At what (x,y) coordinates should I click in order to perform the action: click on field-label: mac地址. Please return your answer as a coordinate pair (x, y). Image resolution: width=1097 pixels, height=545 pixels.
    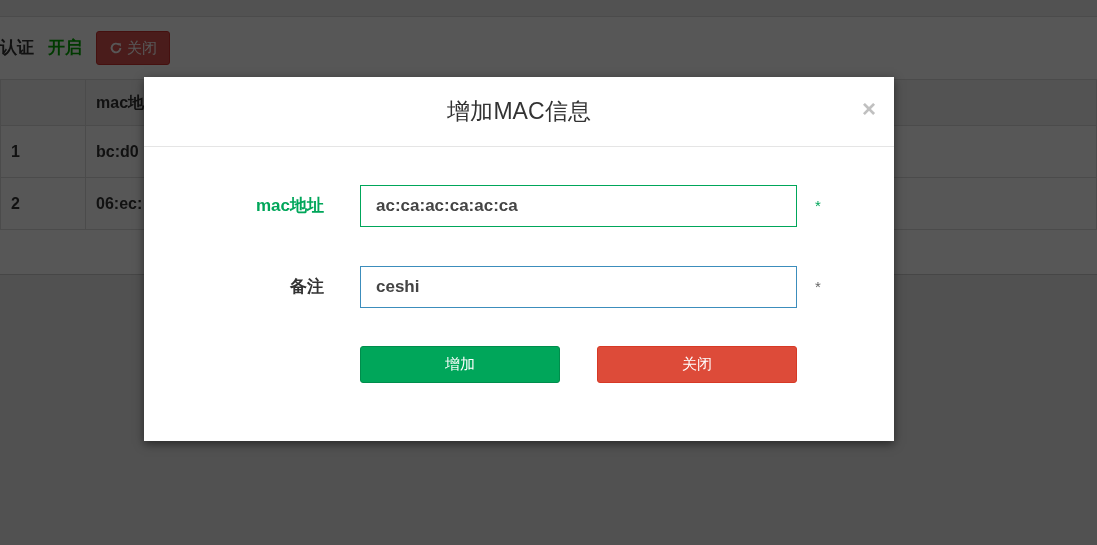
    Looking at the image, I should click on (289, 206).